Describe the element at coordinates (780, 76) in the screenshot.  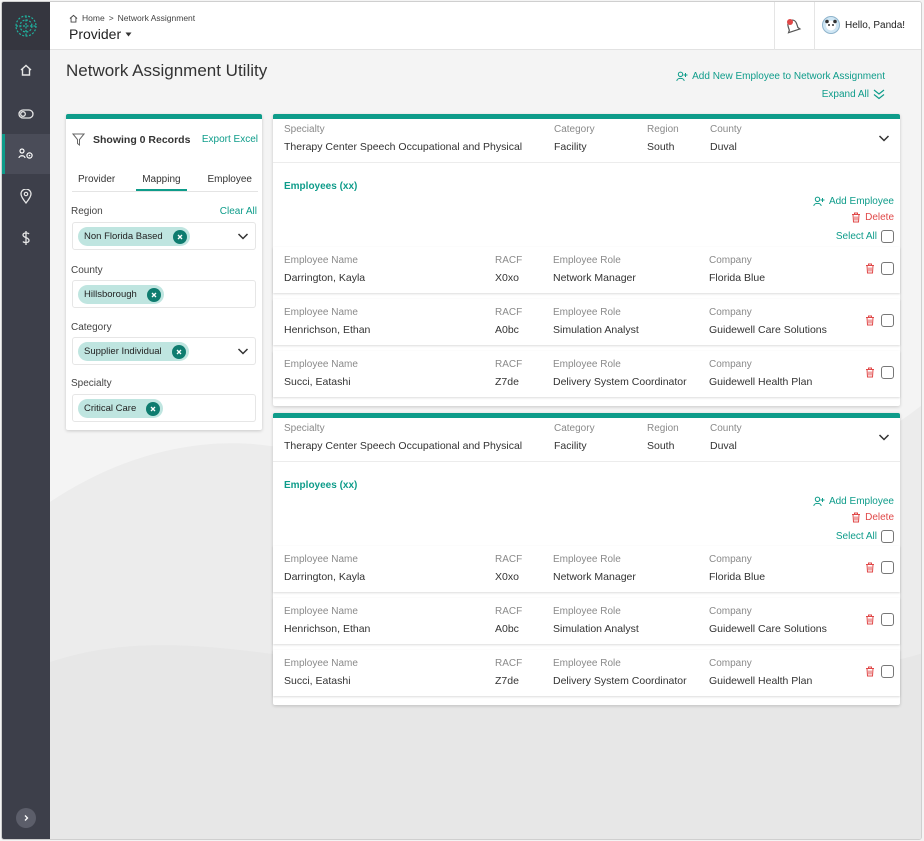
I see `add-new-employee-link: Add New Employee to Network Assignment` at that location.